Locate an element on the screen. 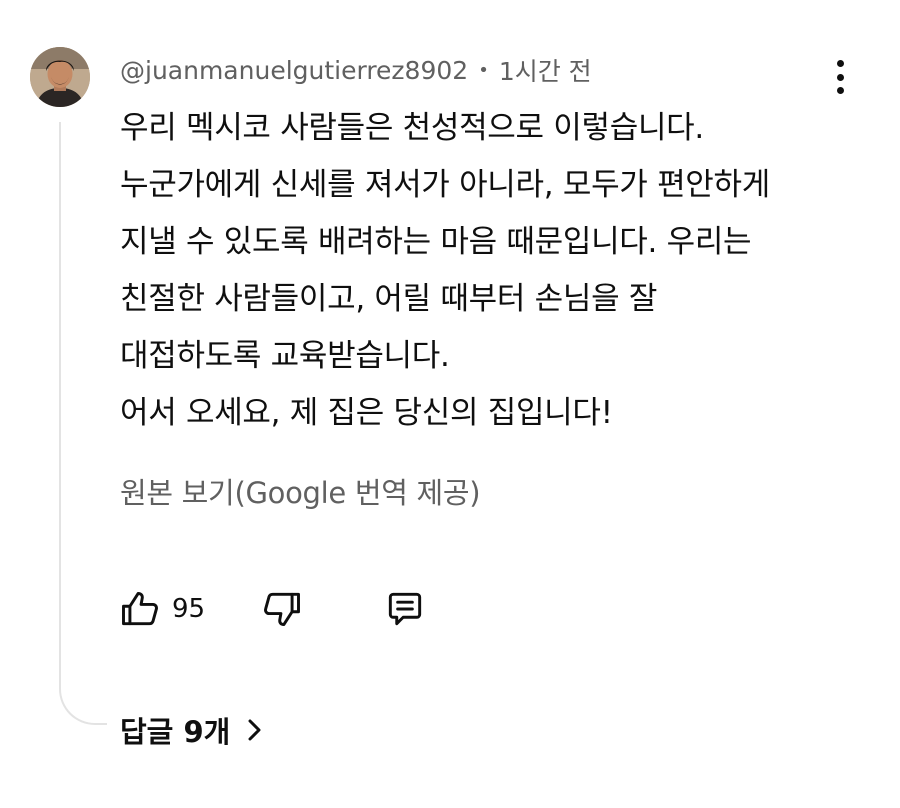 The width and height of the screenshot is (900, 808). avatar-image is located at coordinates (60, 77).